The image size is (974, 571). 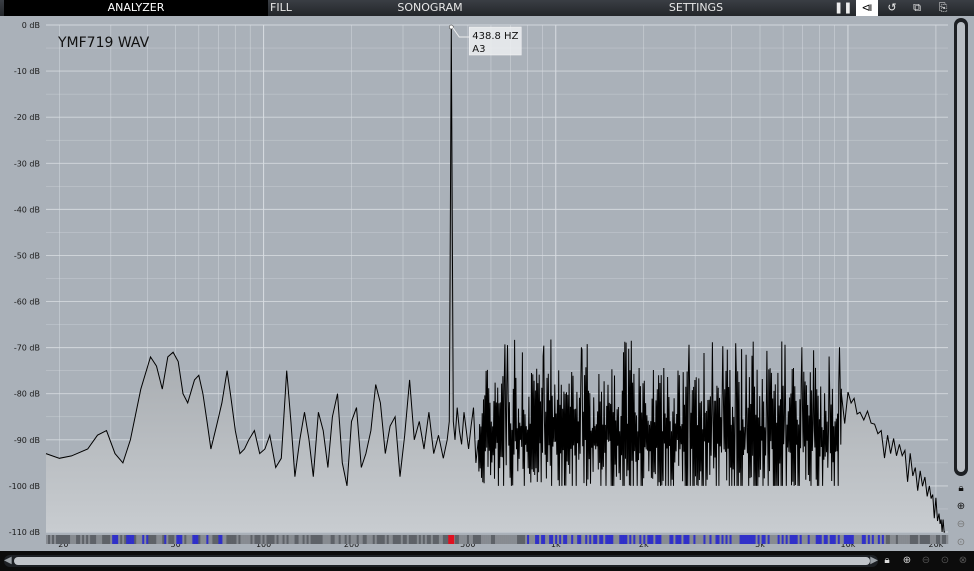 I want to click on zoom-in-y-icon: ⊕, so click(x=961, y=507).